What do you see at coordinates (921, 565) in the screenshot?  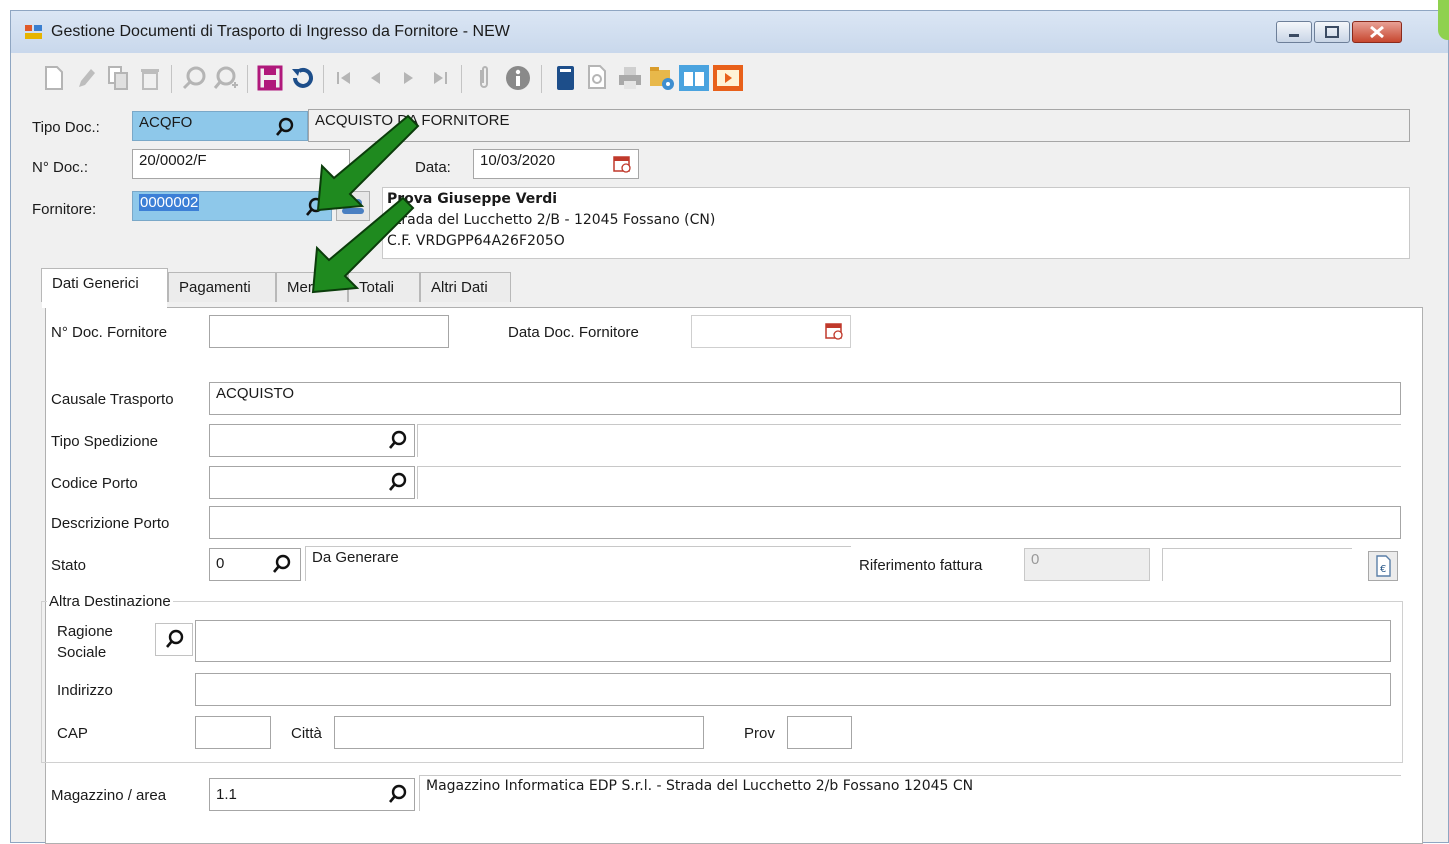 I see `riferimento-fattura-label: Riferimento fattura` at bounding box center [921, 565].